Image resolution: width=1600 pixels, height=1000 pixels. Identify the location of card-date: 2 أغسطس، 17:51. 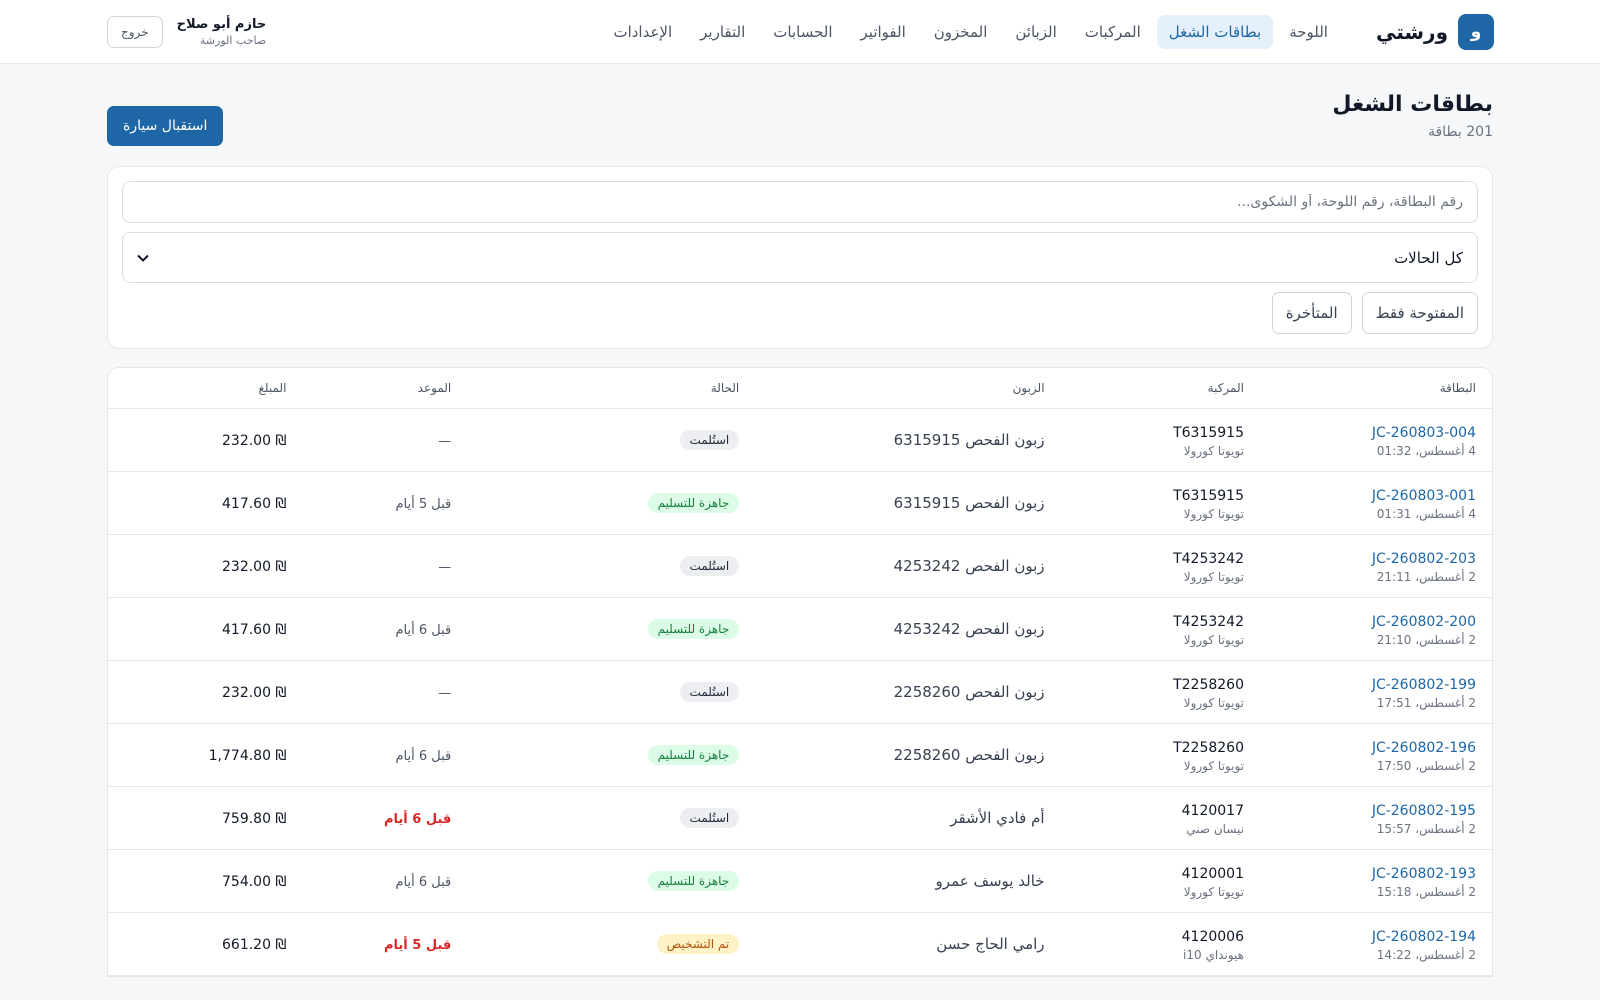
(1426, 702).